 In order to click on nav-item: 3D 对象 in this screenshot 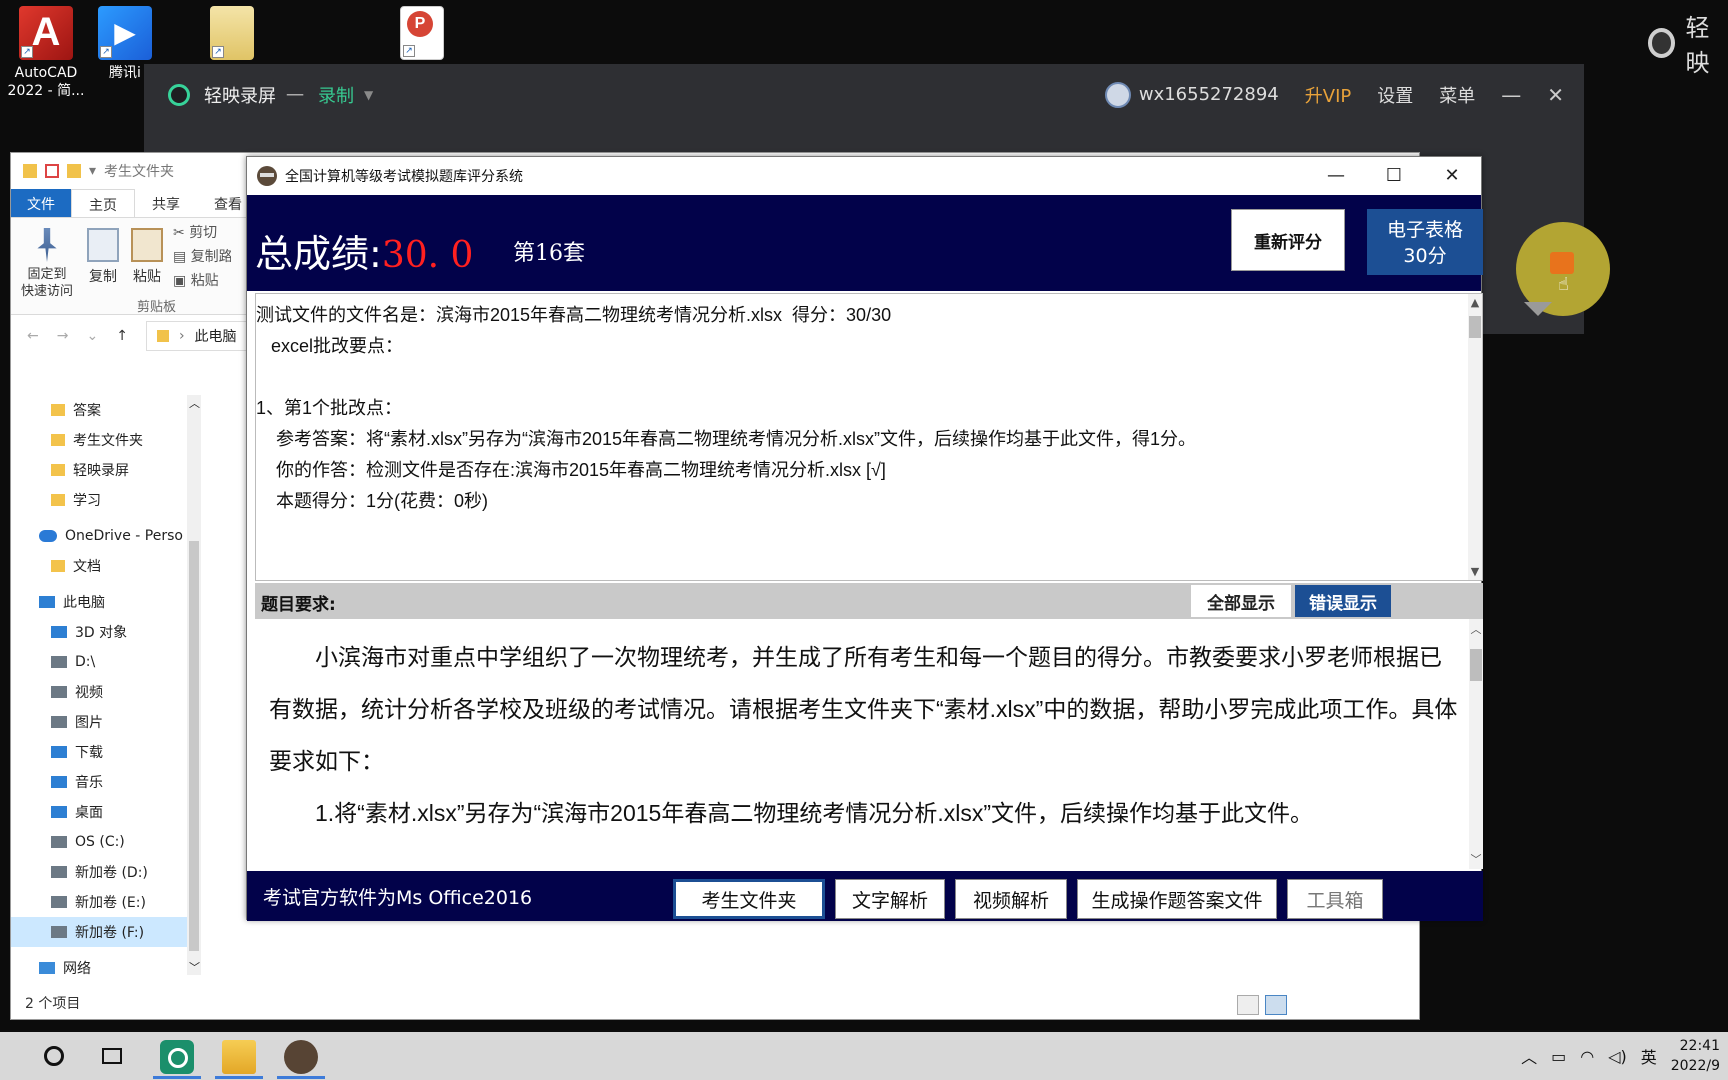, I will do `click(99, 632)`.